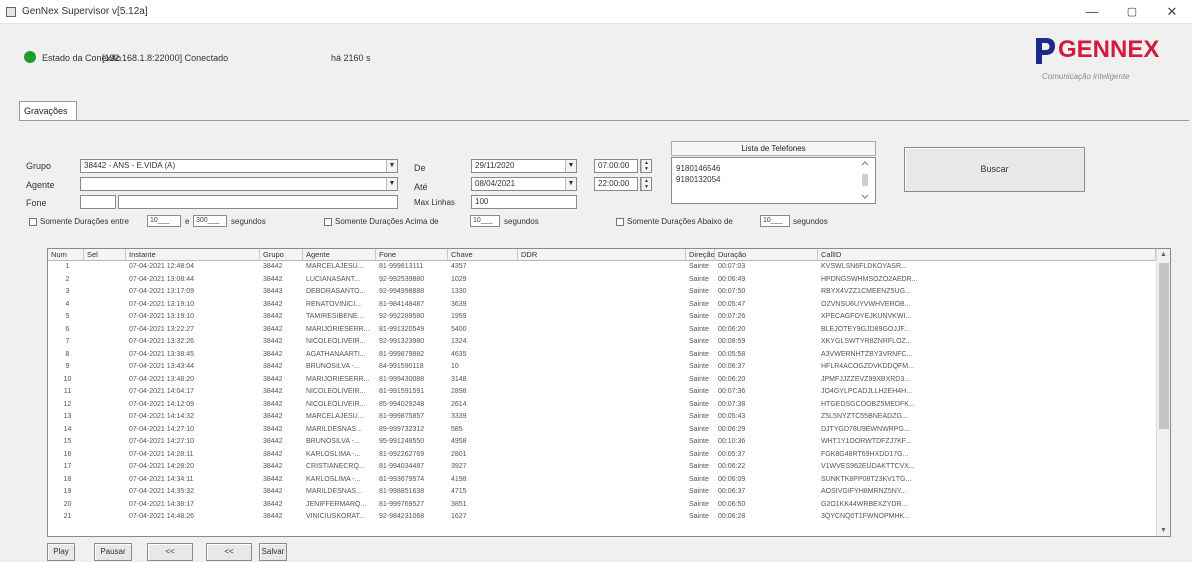 The image size is (1192, 562). What do you see at coordinates (328, 222) in the screenshot?
I see `chk-duracoes-acima` at bounding box center [328, 222].